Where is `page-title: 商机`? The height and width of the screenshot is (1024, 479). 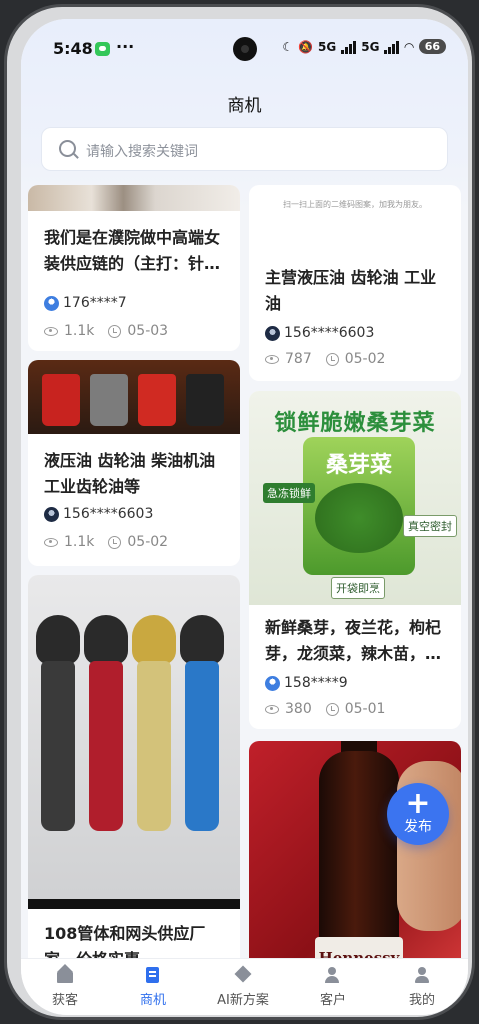
page-title: 商机 is located at coordinates (244, 106).